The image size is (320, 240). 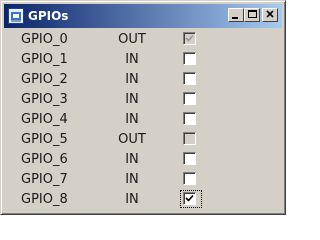 I want to click on gpio-name: GPIO_3, so click(x=44, y=99).